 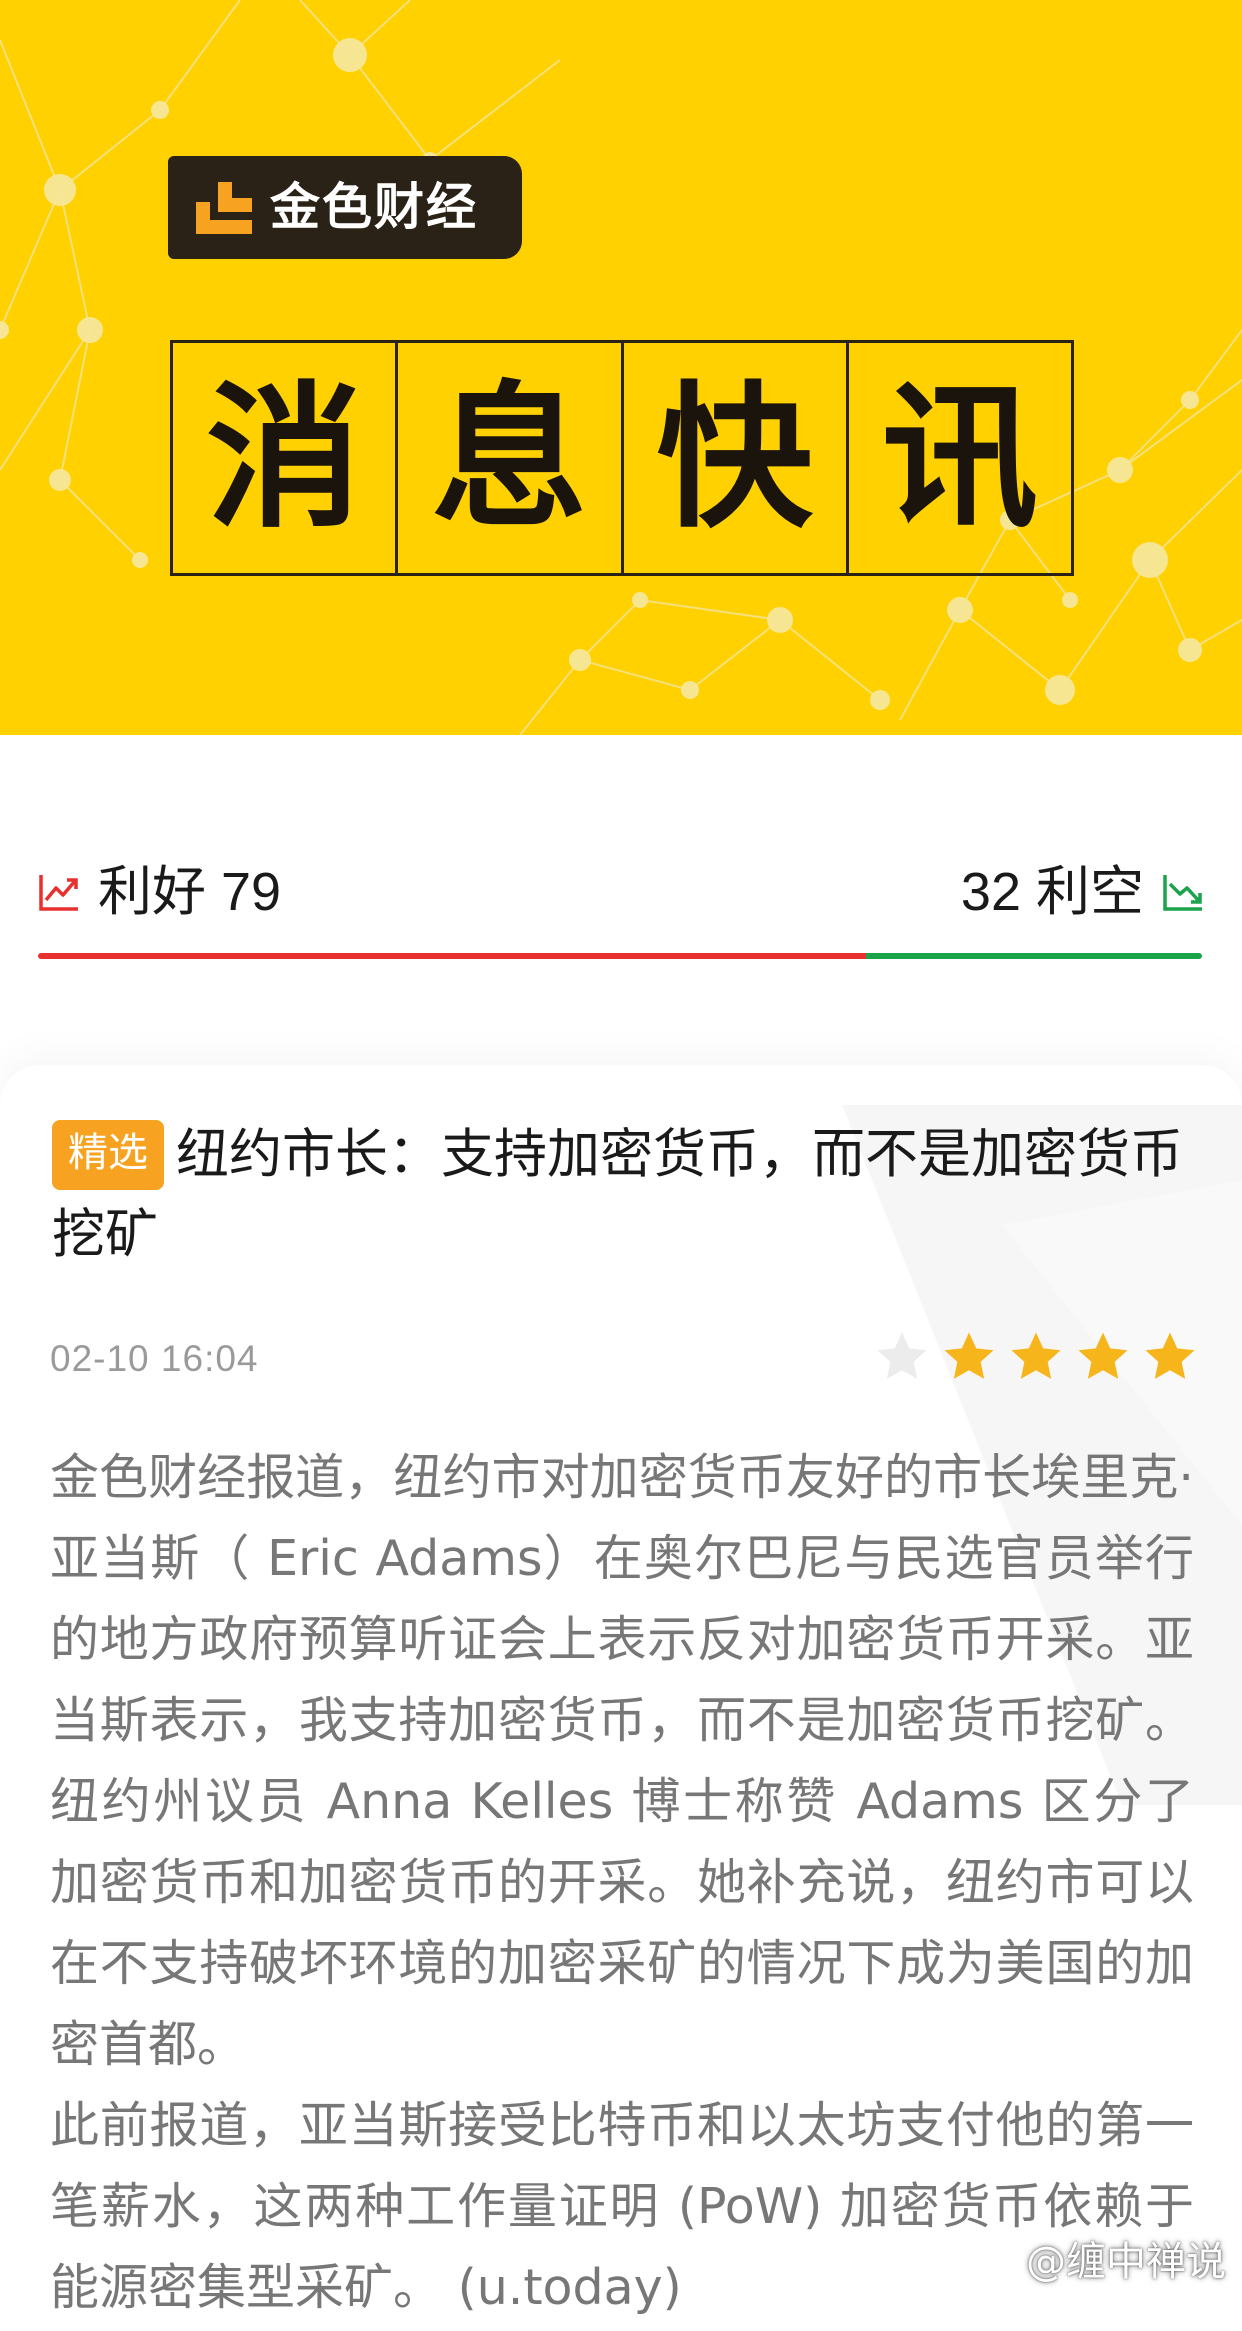 What do you see at coordinates (1034, 956) in the screenshot?
I see `bearish-ratio-fill` at bounding box center [1034, 956].